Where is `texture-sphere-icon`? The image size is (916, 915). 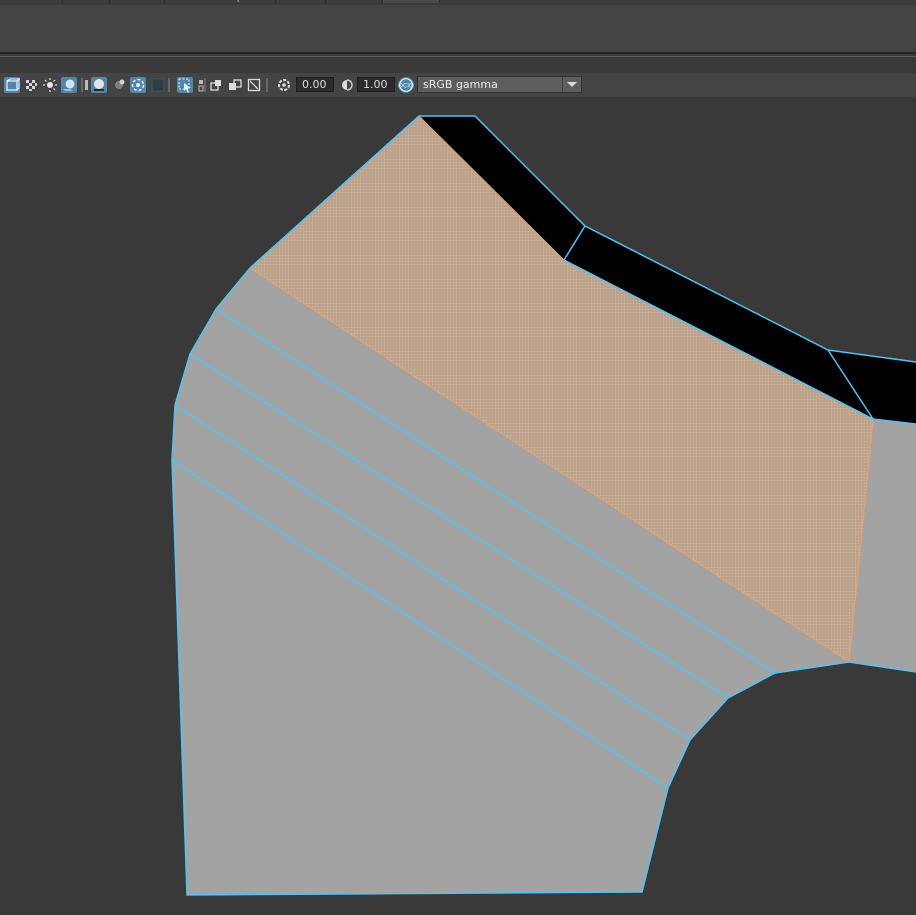 texture-sphere-icon is located at coordinates (99, 85).